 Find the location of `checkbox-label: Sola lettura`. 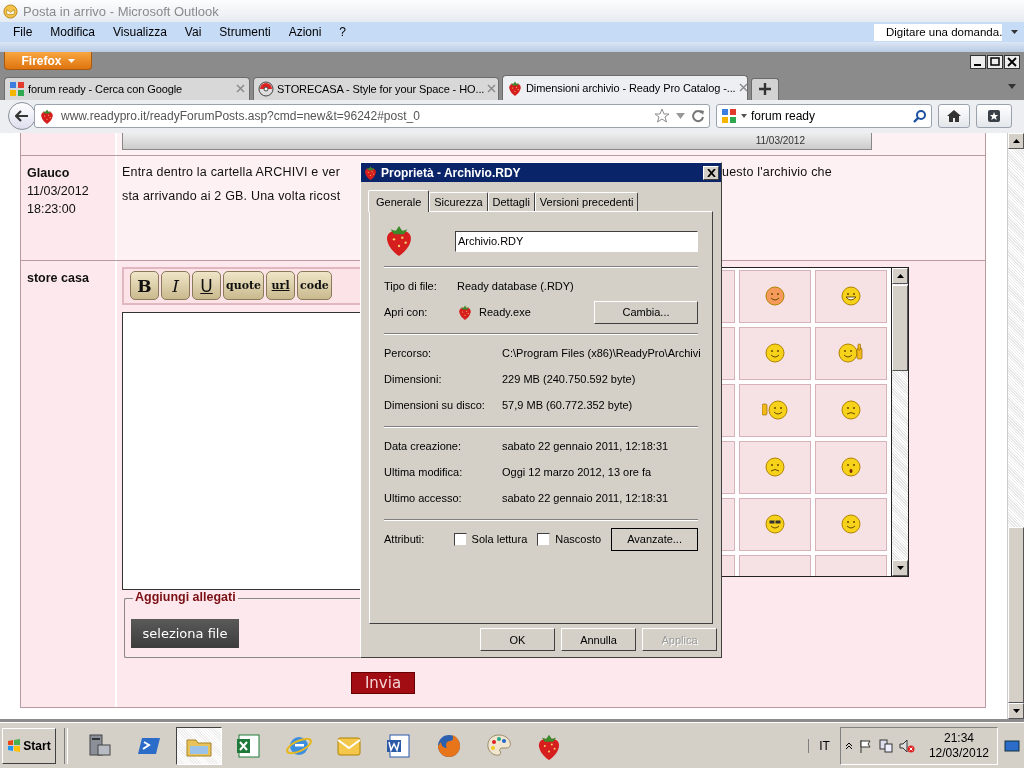

checkbox-label: Sola lettura is located at coordinates (499, 539).